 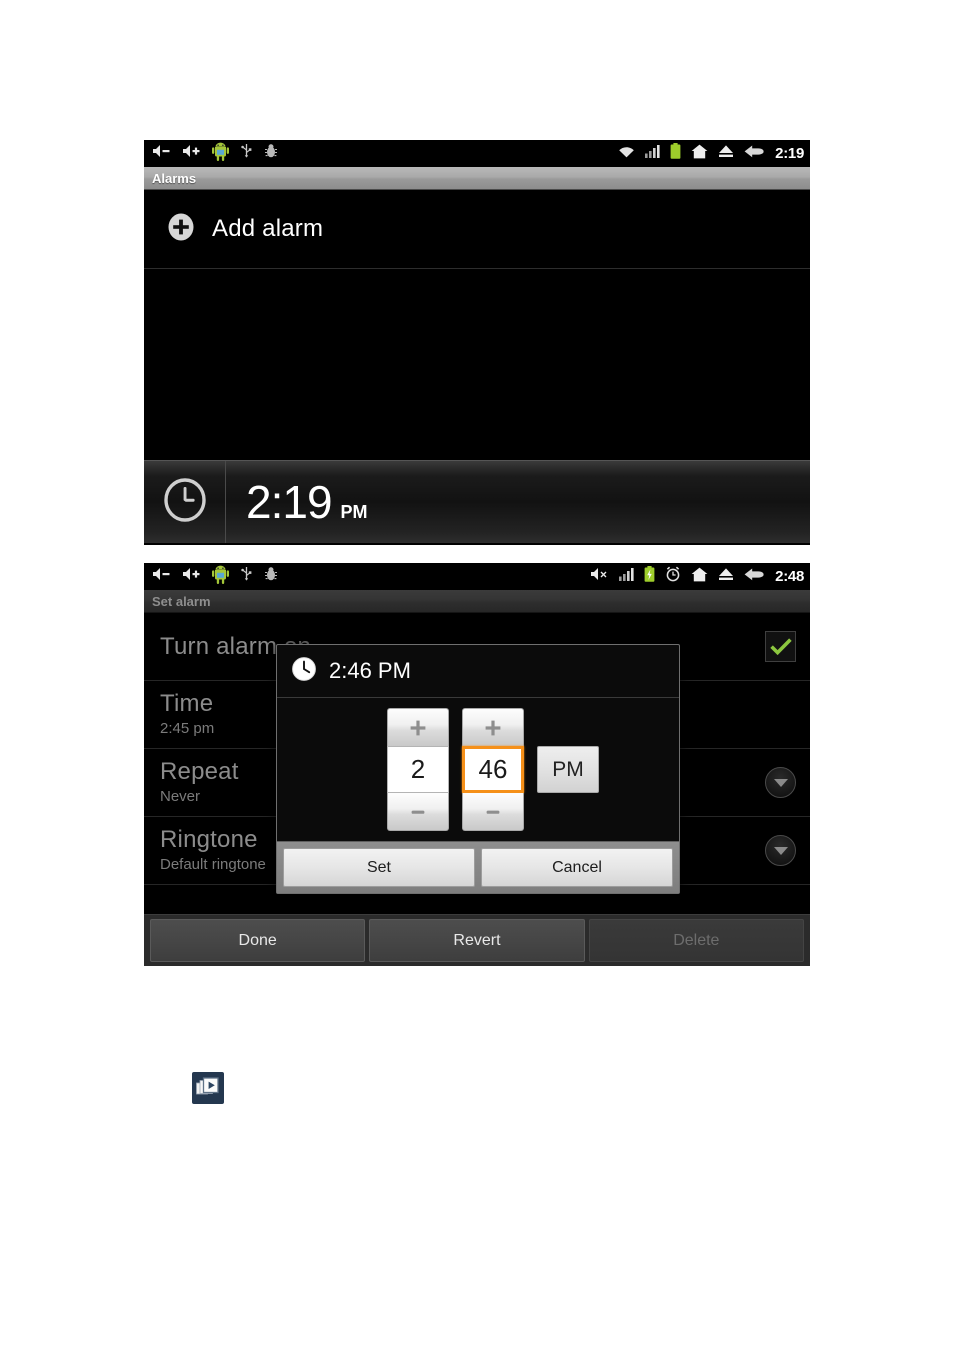 I want to click on minute-picker: 46, so click(x=493, y=769).